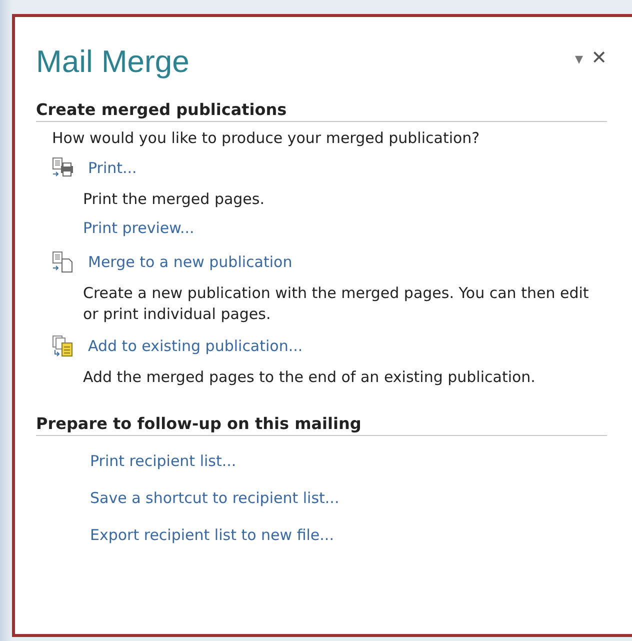 The width and height of the screenshot is (632, 641). I want to click on action-link: Merge to a new publication, so click(190, 262).